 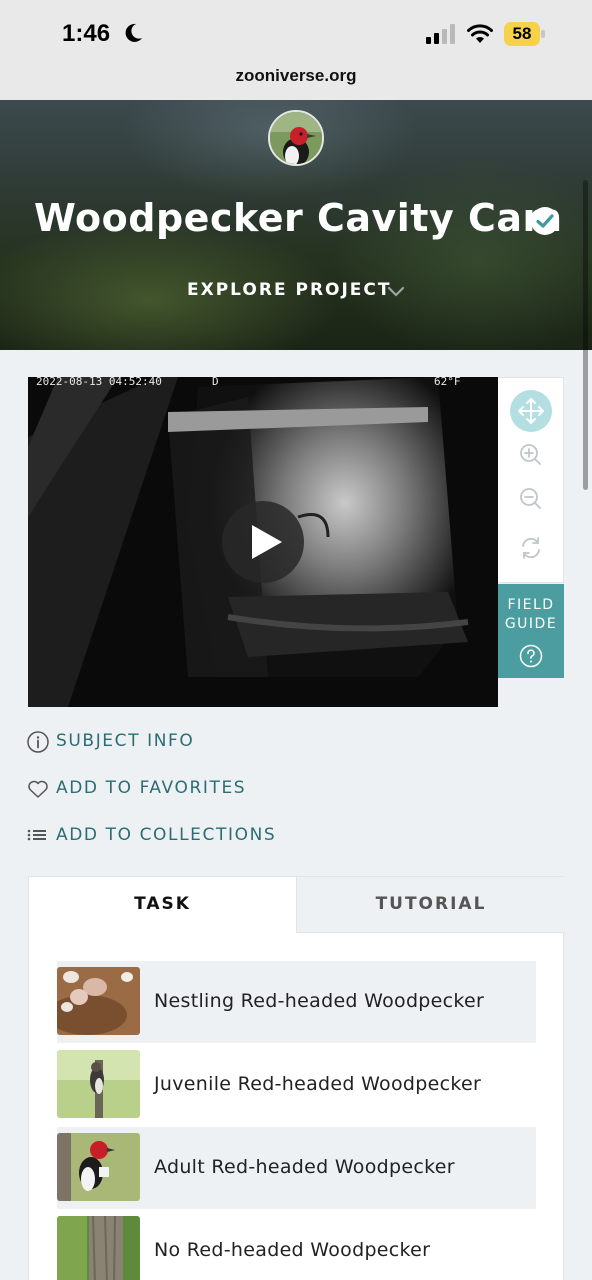 I want to click on choice-juvenile: Juvenile Red-headed Woodpecker, so click(x=296, y=1085).